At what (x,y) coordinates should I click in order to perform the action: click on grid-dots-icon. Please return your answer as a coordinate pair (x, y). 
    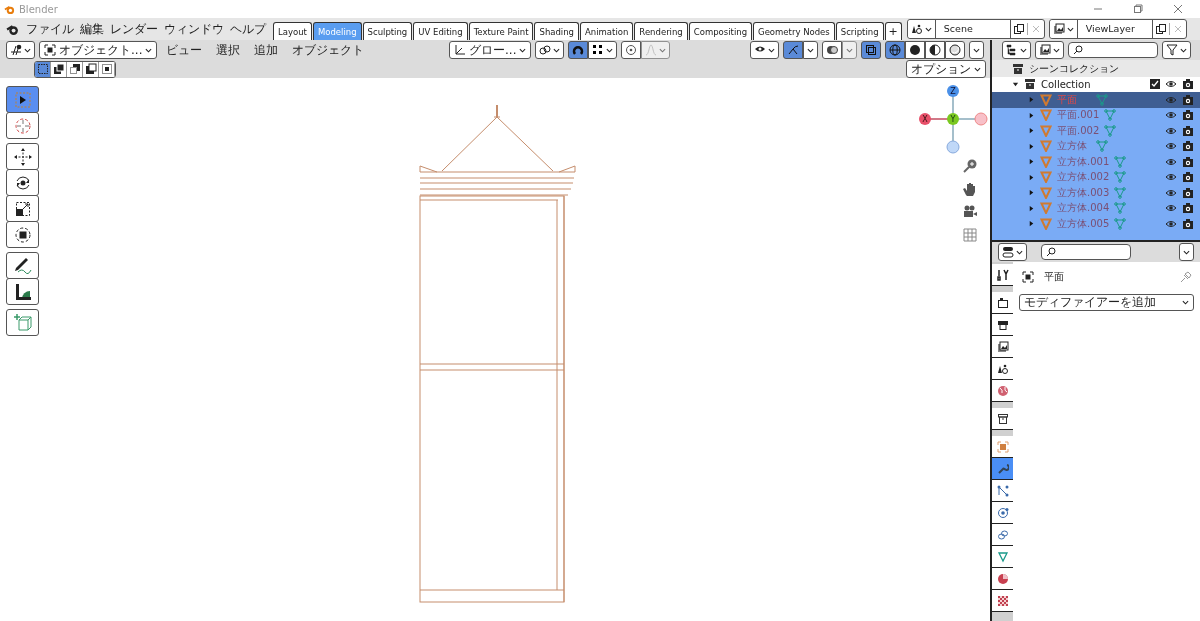
    Looking at the image, I should click on (598, 50).